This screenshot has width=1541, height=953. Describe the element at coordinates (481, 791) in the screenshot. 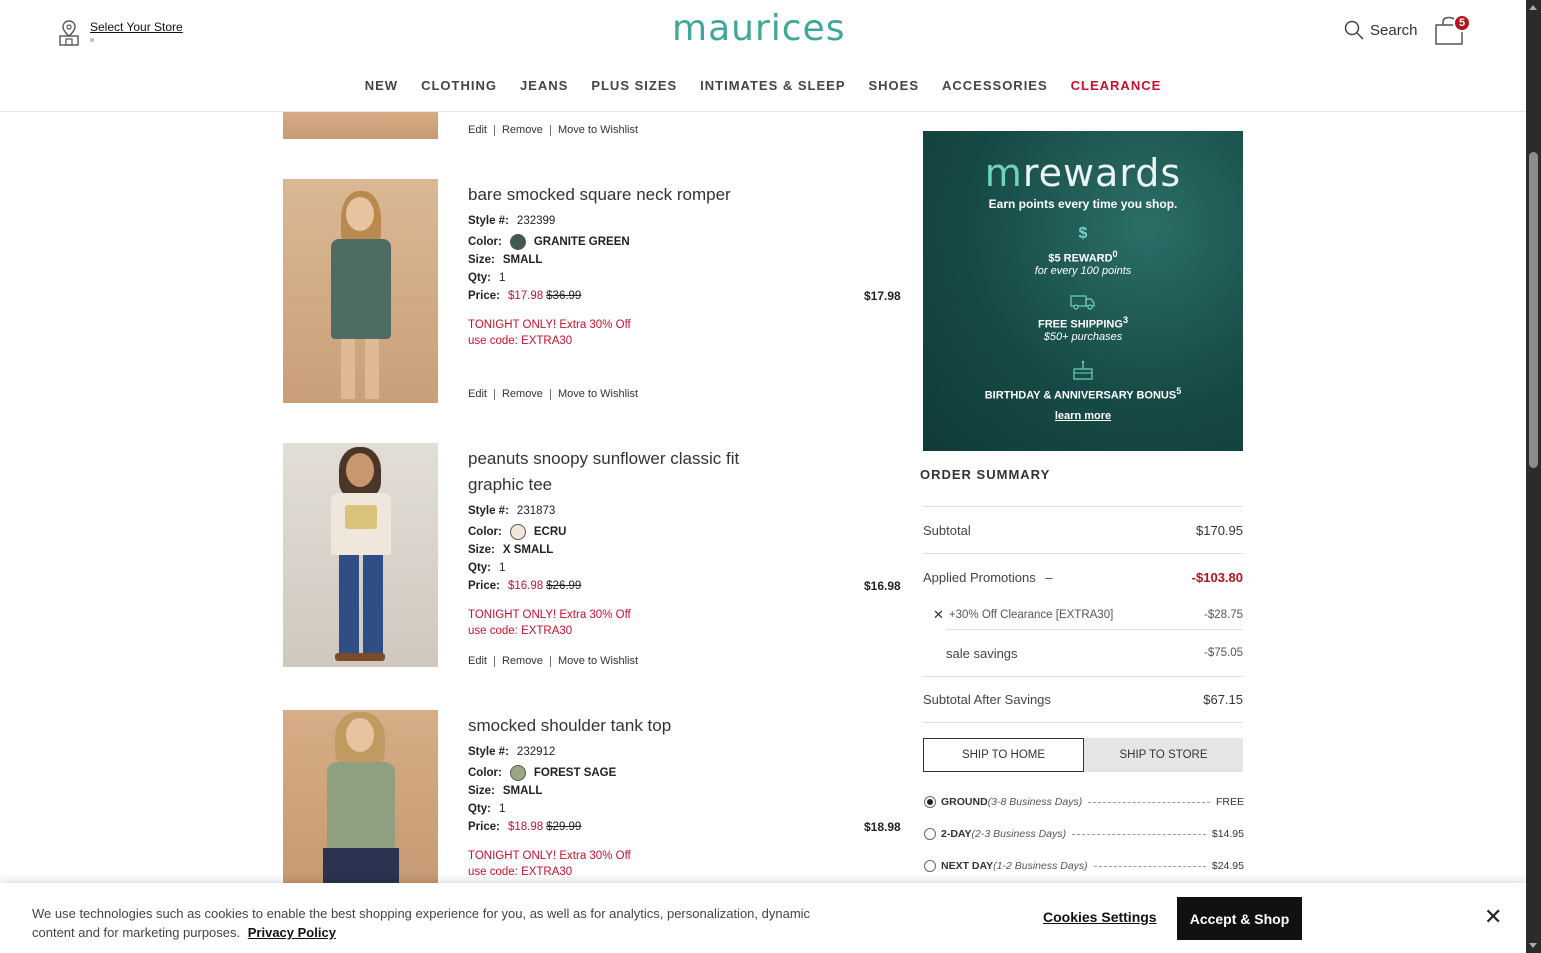

I see `size-label: Size:` at that location.